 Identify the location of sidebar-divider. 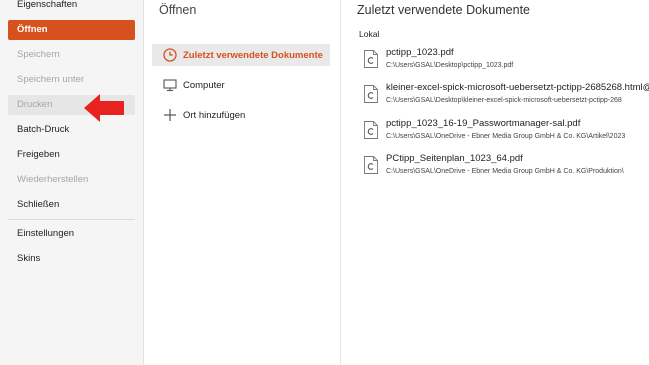
(71, 219).